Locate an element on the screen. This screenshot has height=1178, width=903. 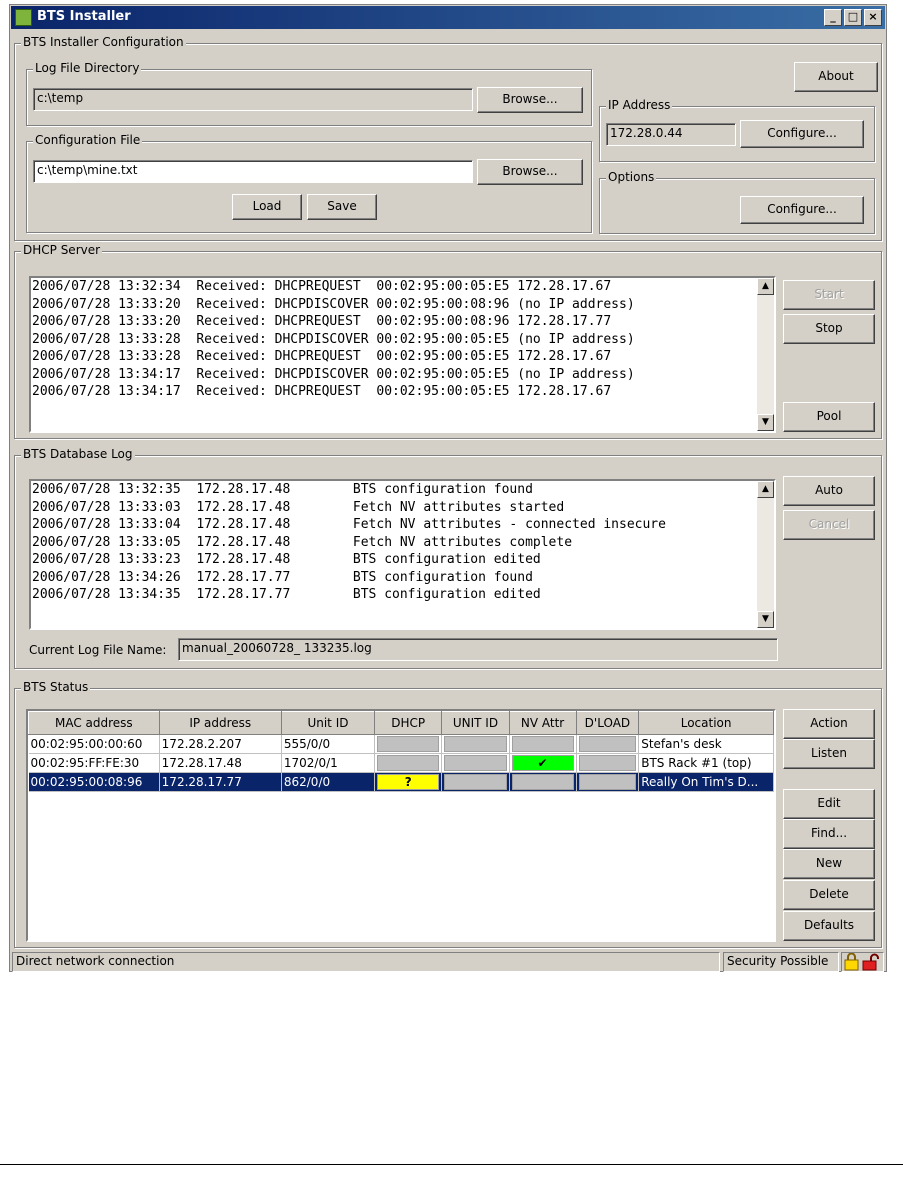
nv-indicator: ✔ is located at coordinates (542, 763).